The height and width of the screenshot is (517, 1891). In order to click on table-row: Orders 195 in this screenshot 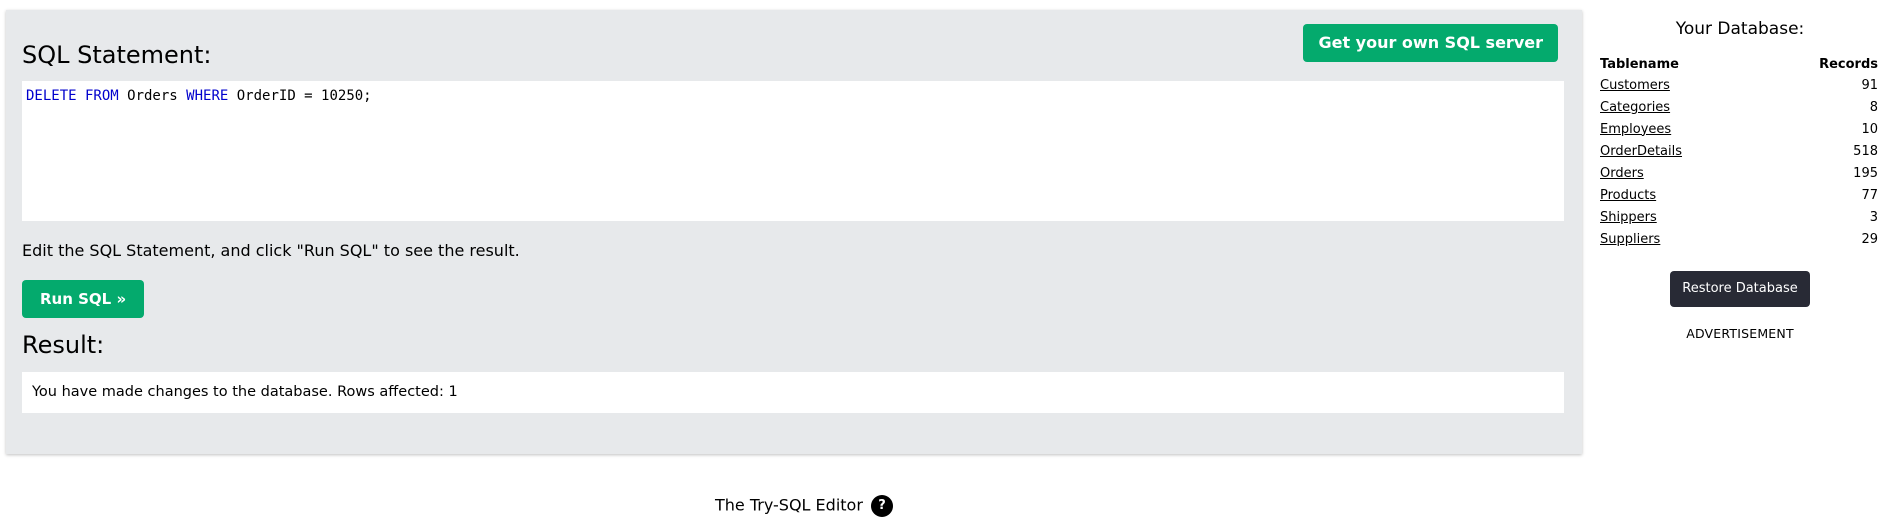, I will do `click(1739, 173)`.